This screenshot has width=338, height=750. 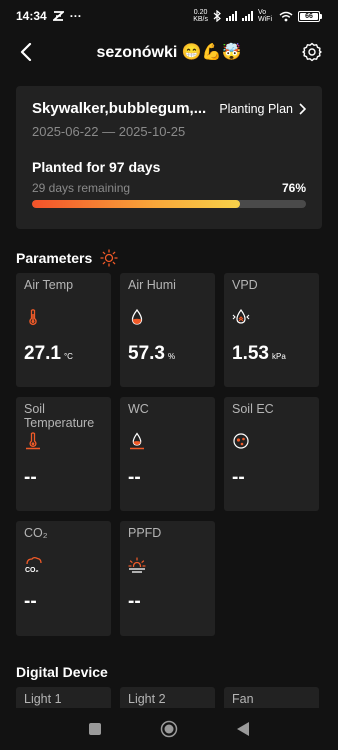 I want to click on sun-icon, so click(x=109, y=258).